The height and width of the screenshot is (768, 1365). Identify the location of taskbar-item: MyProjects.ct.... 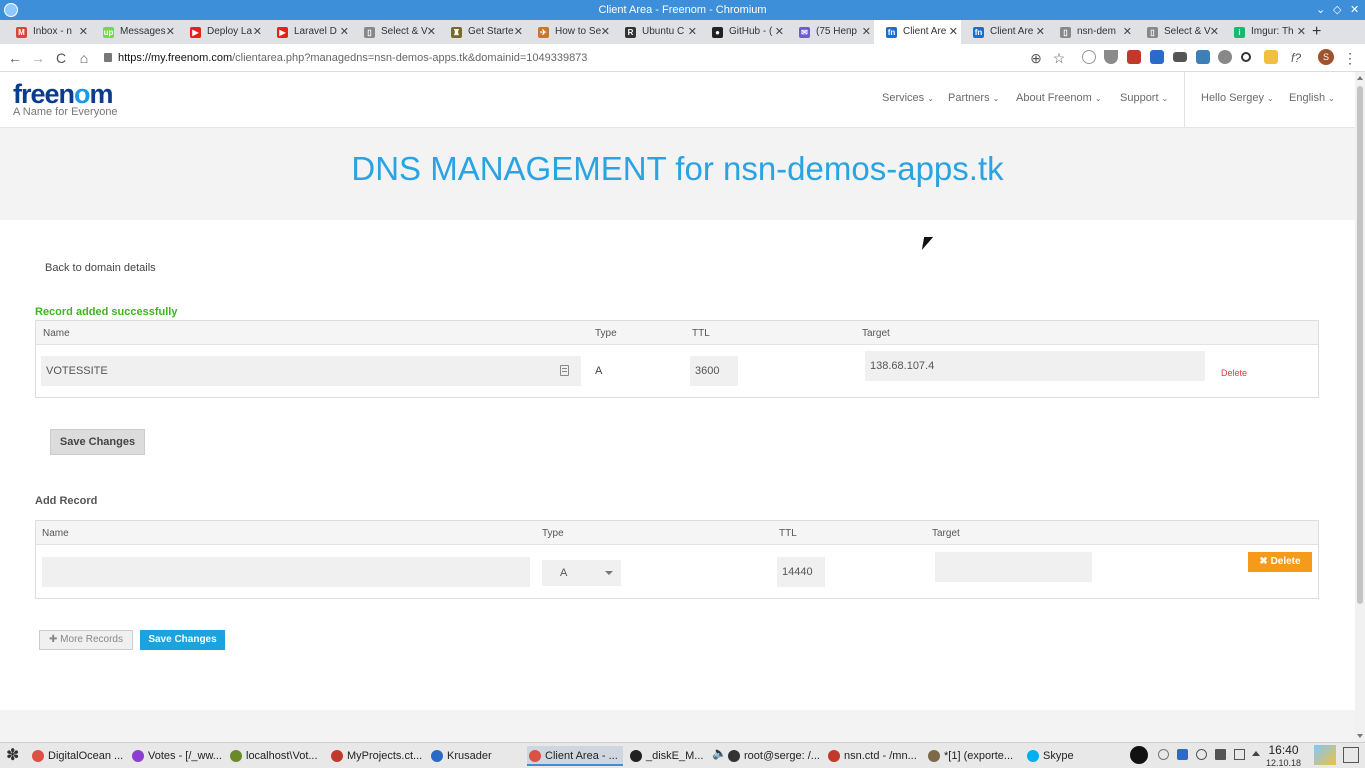
(377, 756).